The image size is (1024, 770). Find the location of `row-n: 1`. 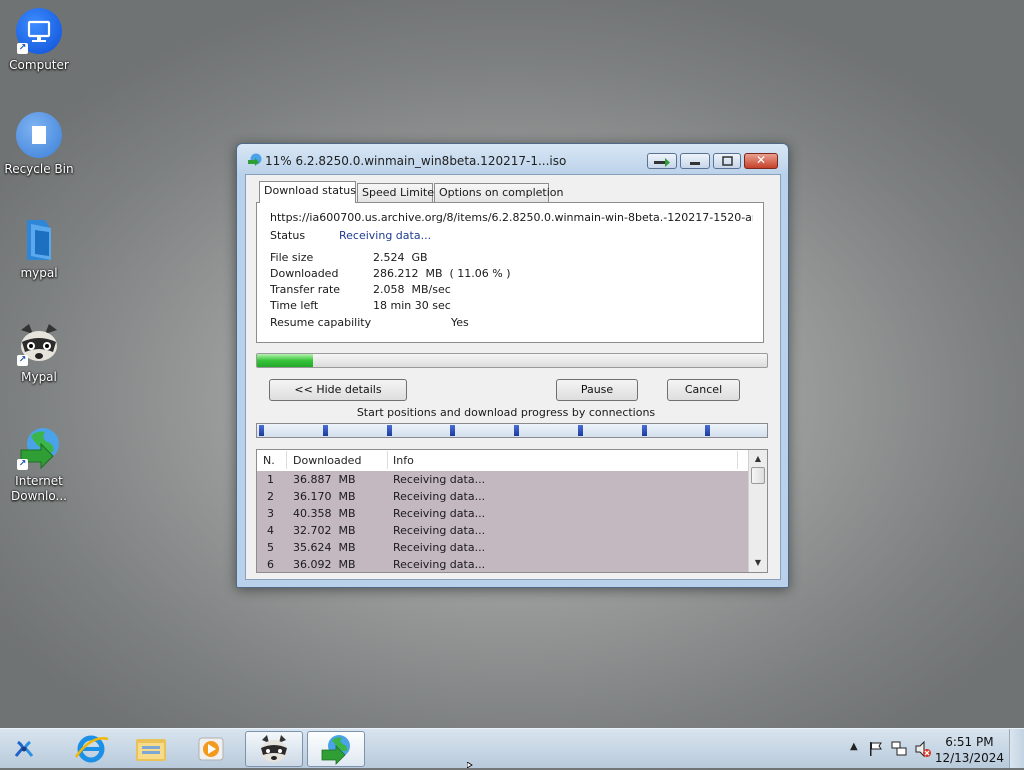

row-n: 1 is located at coordinates (270, 479).